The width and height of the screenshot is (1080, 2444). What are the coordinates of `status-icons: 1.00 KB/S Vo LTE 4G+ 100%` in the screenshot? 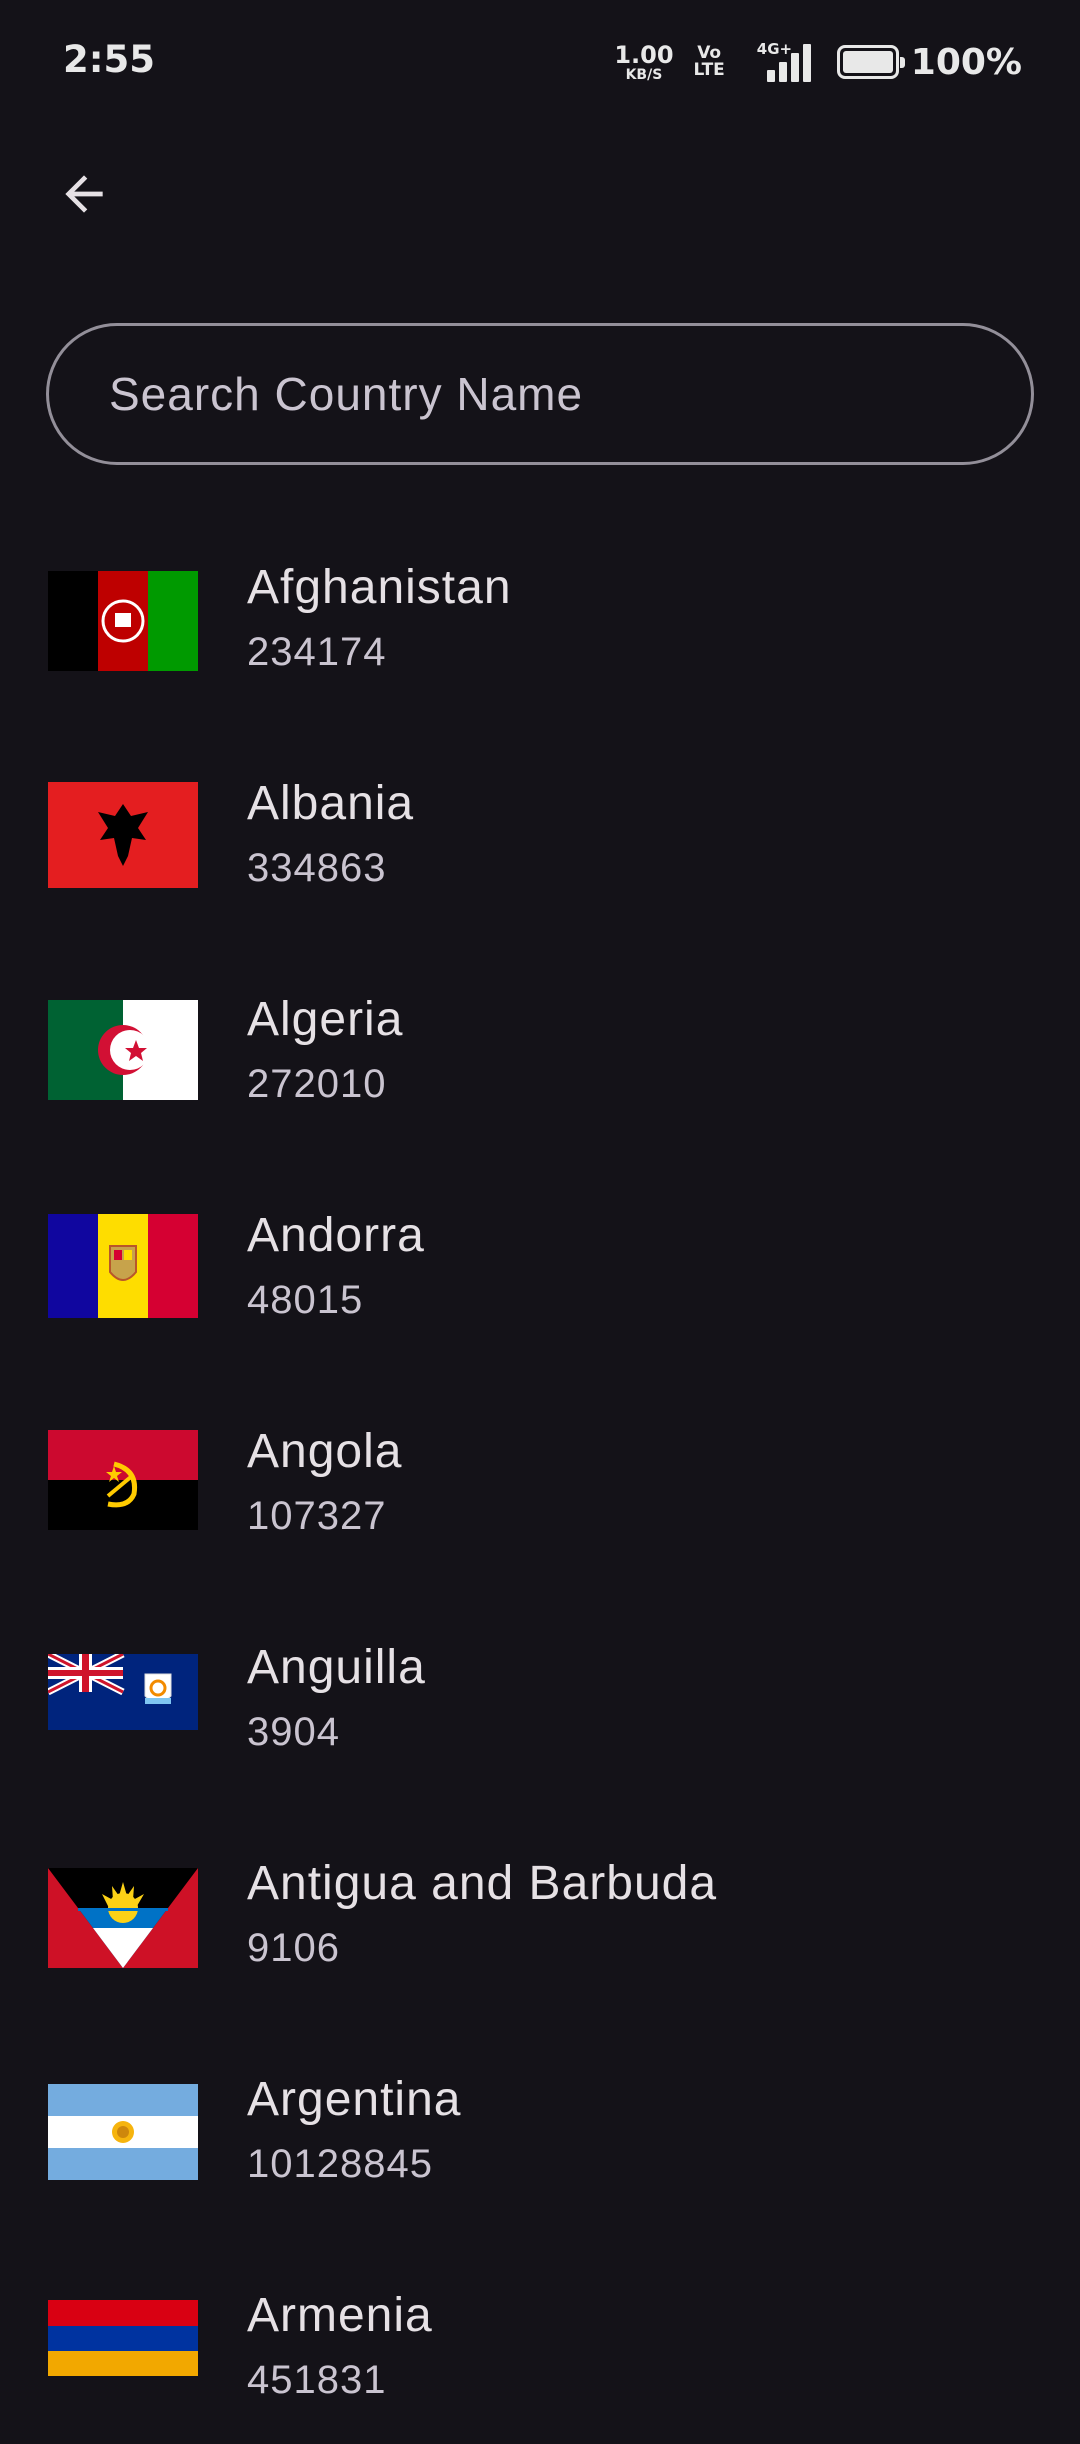 It's located at (818, 62).